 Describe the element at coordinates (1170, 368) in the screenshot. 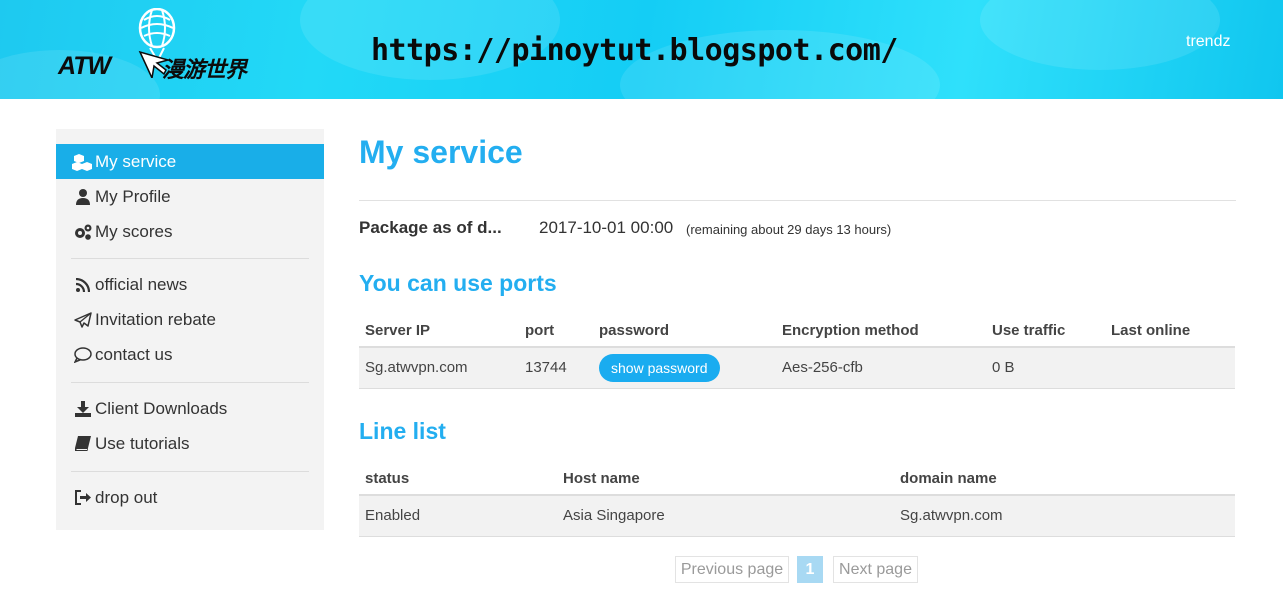

I see `last-online-cell` at that location.